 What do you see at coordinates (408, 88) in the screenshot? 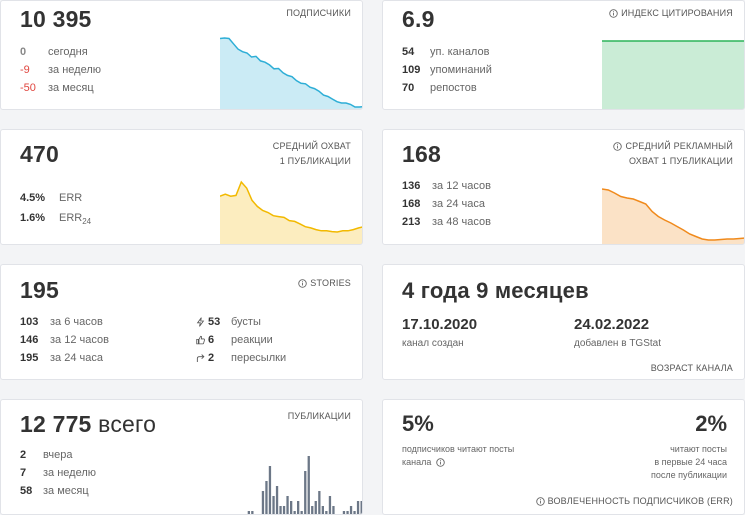
I see `citation-reposts-value: 70` at bounding box center [408, 88].